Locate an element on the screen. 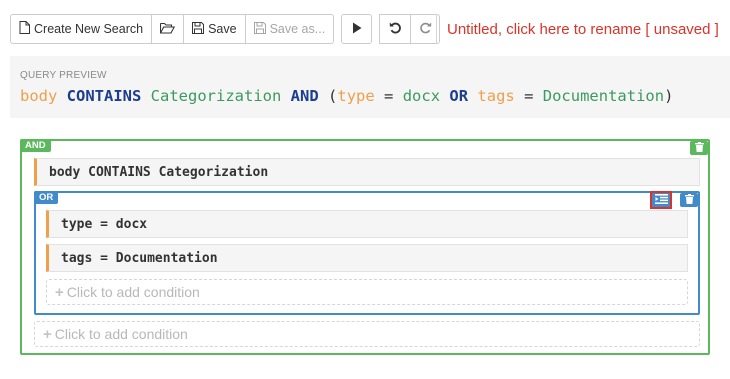 The width and height of the screenshot is (730, 379). condition-row: tags = Documentation is located at coordinates (367, 258).